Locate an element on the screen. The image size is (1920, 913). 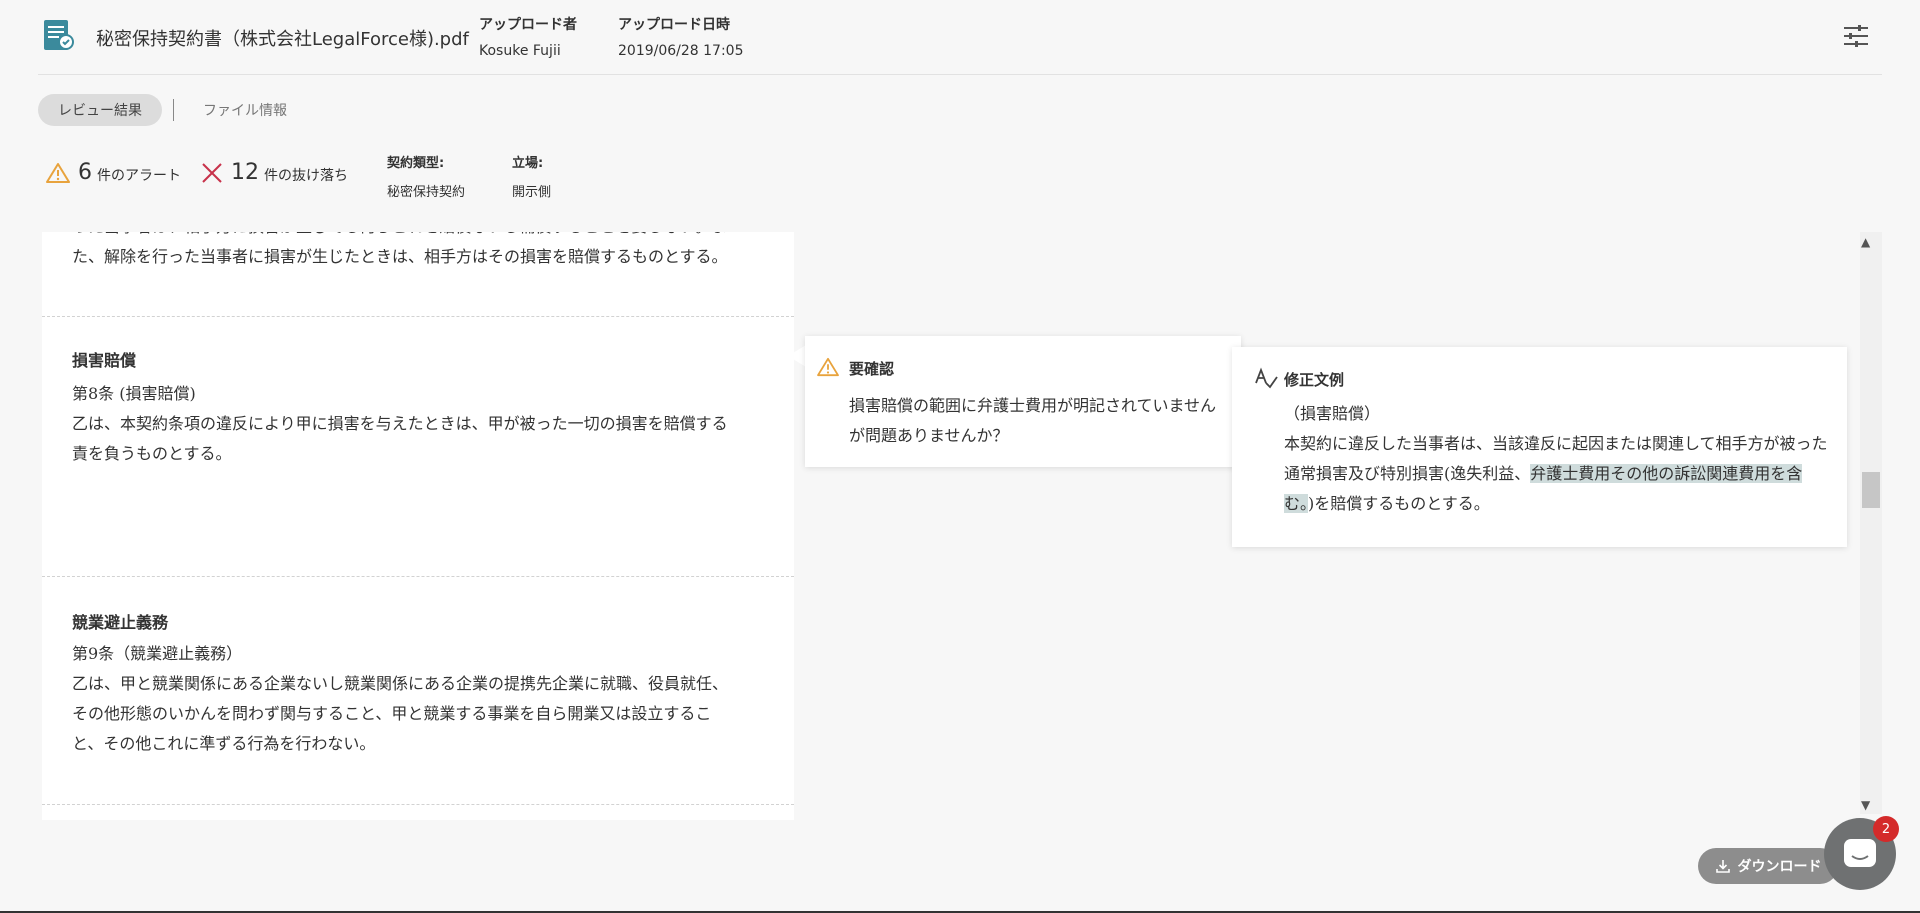
alert-text: 損害賠償の範囲に弁護士費用が明記されていませんが問題ありませんか？ is located at coordinates (1033, 420).